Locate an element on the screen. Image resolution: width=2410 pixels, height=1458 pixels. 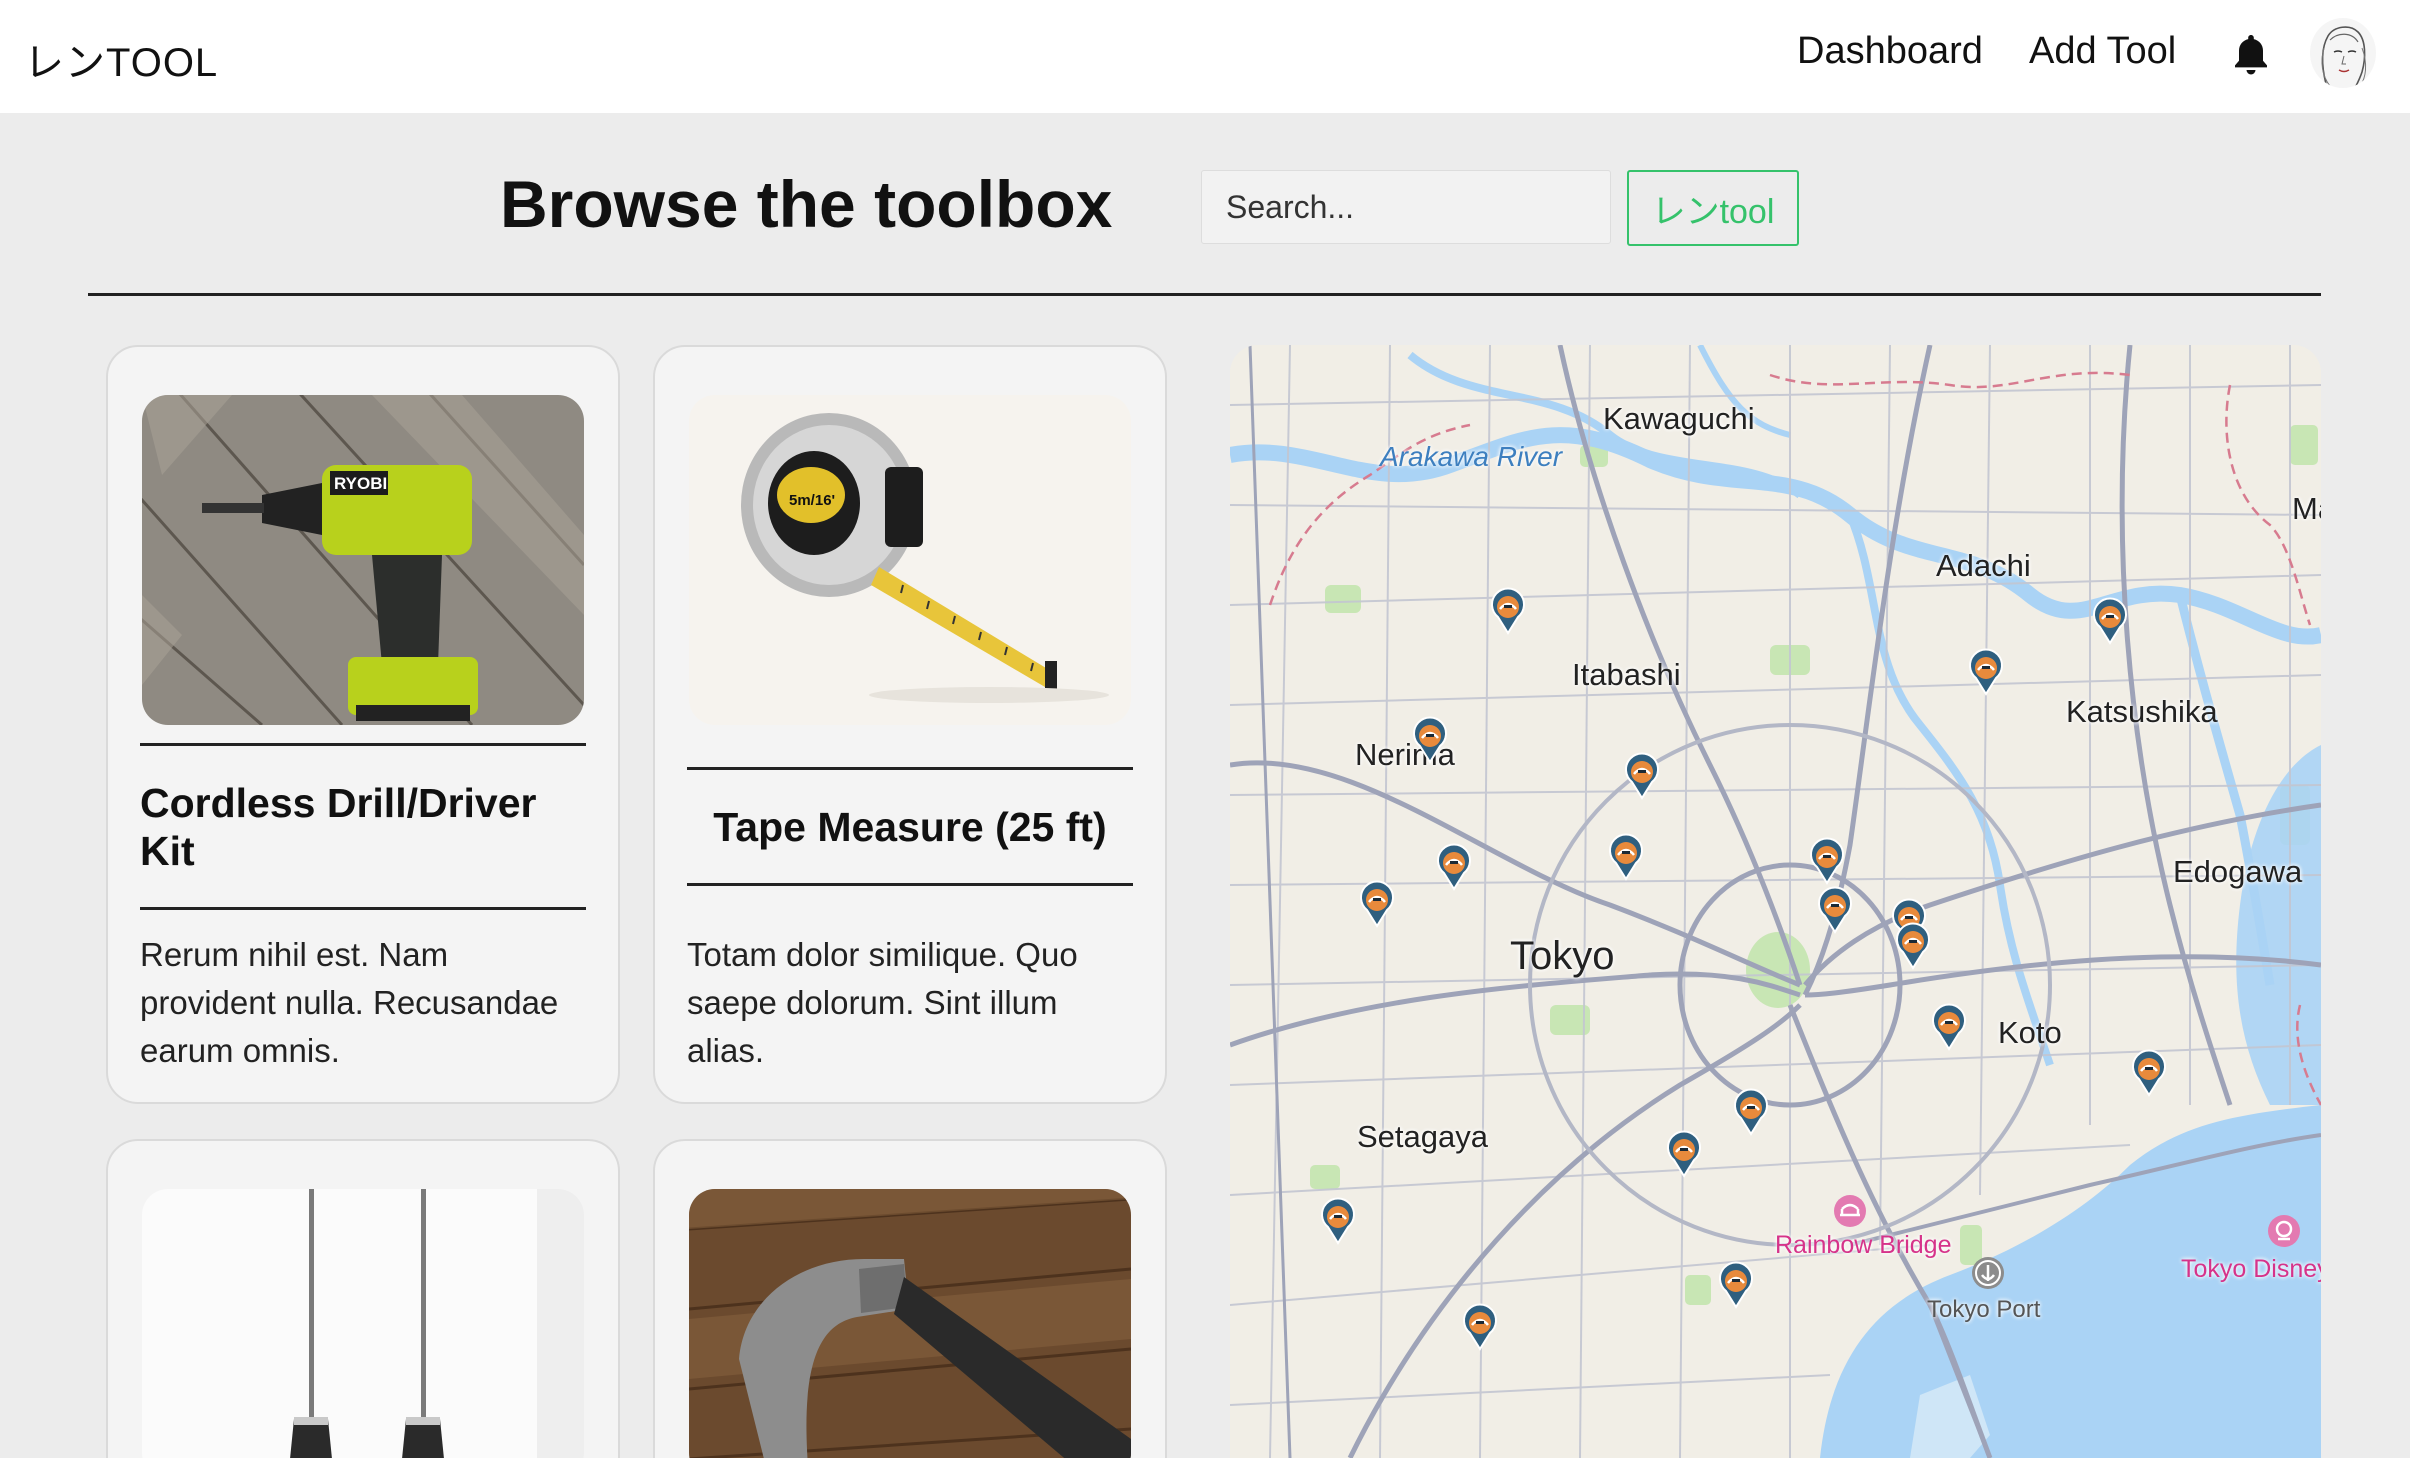
hammer-photo is located at coordinates (910, 1323).